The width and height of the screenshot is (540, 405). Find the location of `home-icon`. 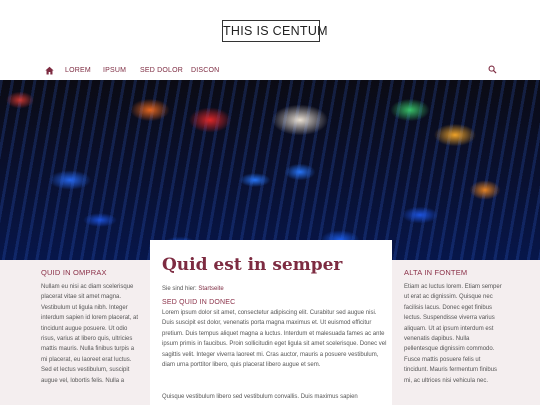

home-icon is located at coordinates (49, 70).